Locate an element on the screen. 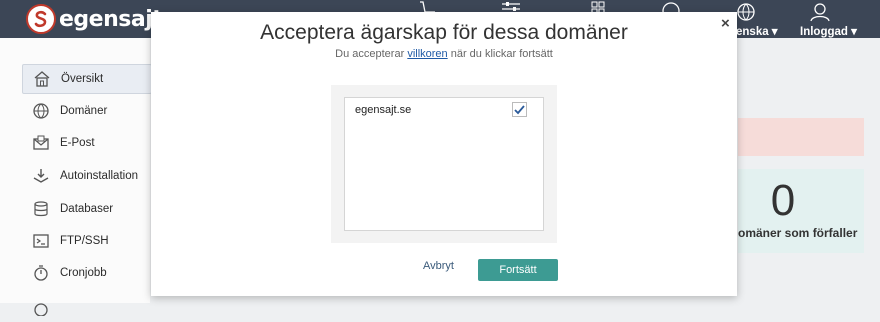  terms-link: villkoren is located at coordinates (427, 54).